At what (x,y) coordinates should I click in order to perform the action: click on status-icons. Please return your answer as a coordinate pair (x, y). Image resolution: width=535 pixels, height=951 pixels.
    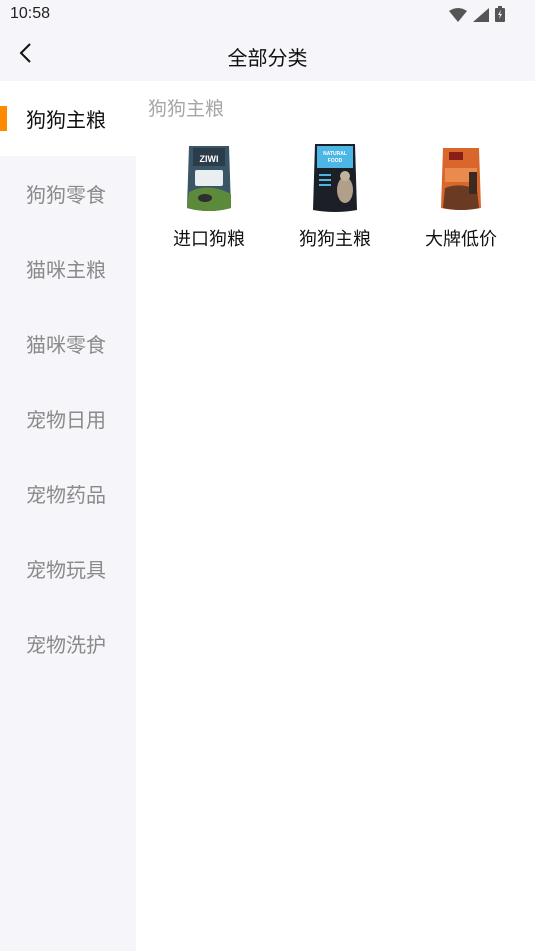
    Looking at the image, I should click on (477, 16).